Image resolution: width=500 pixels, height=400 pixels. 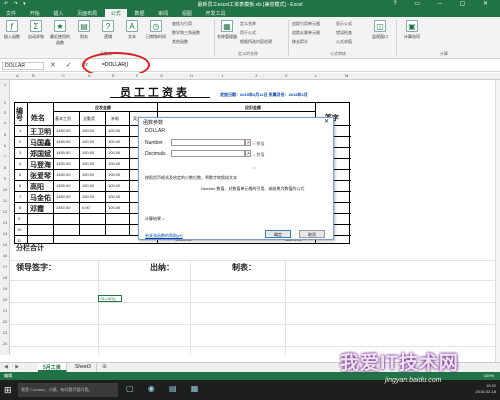 What do you see at coordinates (5, 189) in the screenshot?
I see `row-header: 10` at bounding box center [5, 189].